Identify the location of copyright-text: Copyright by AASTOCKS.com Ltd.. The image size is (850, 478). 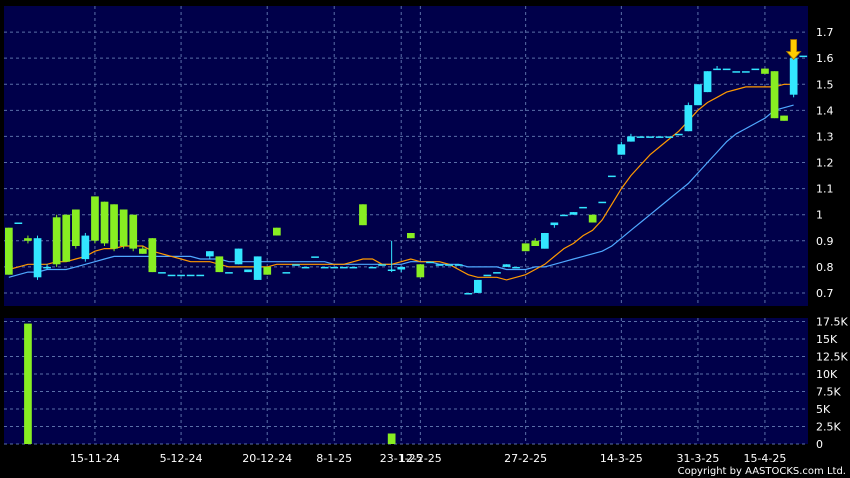
(762, 471).